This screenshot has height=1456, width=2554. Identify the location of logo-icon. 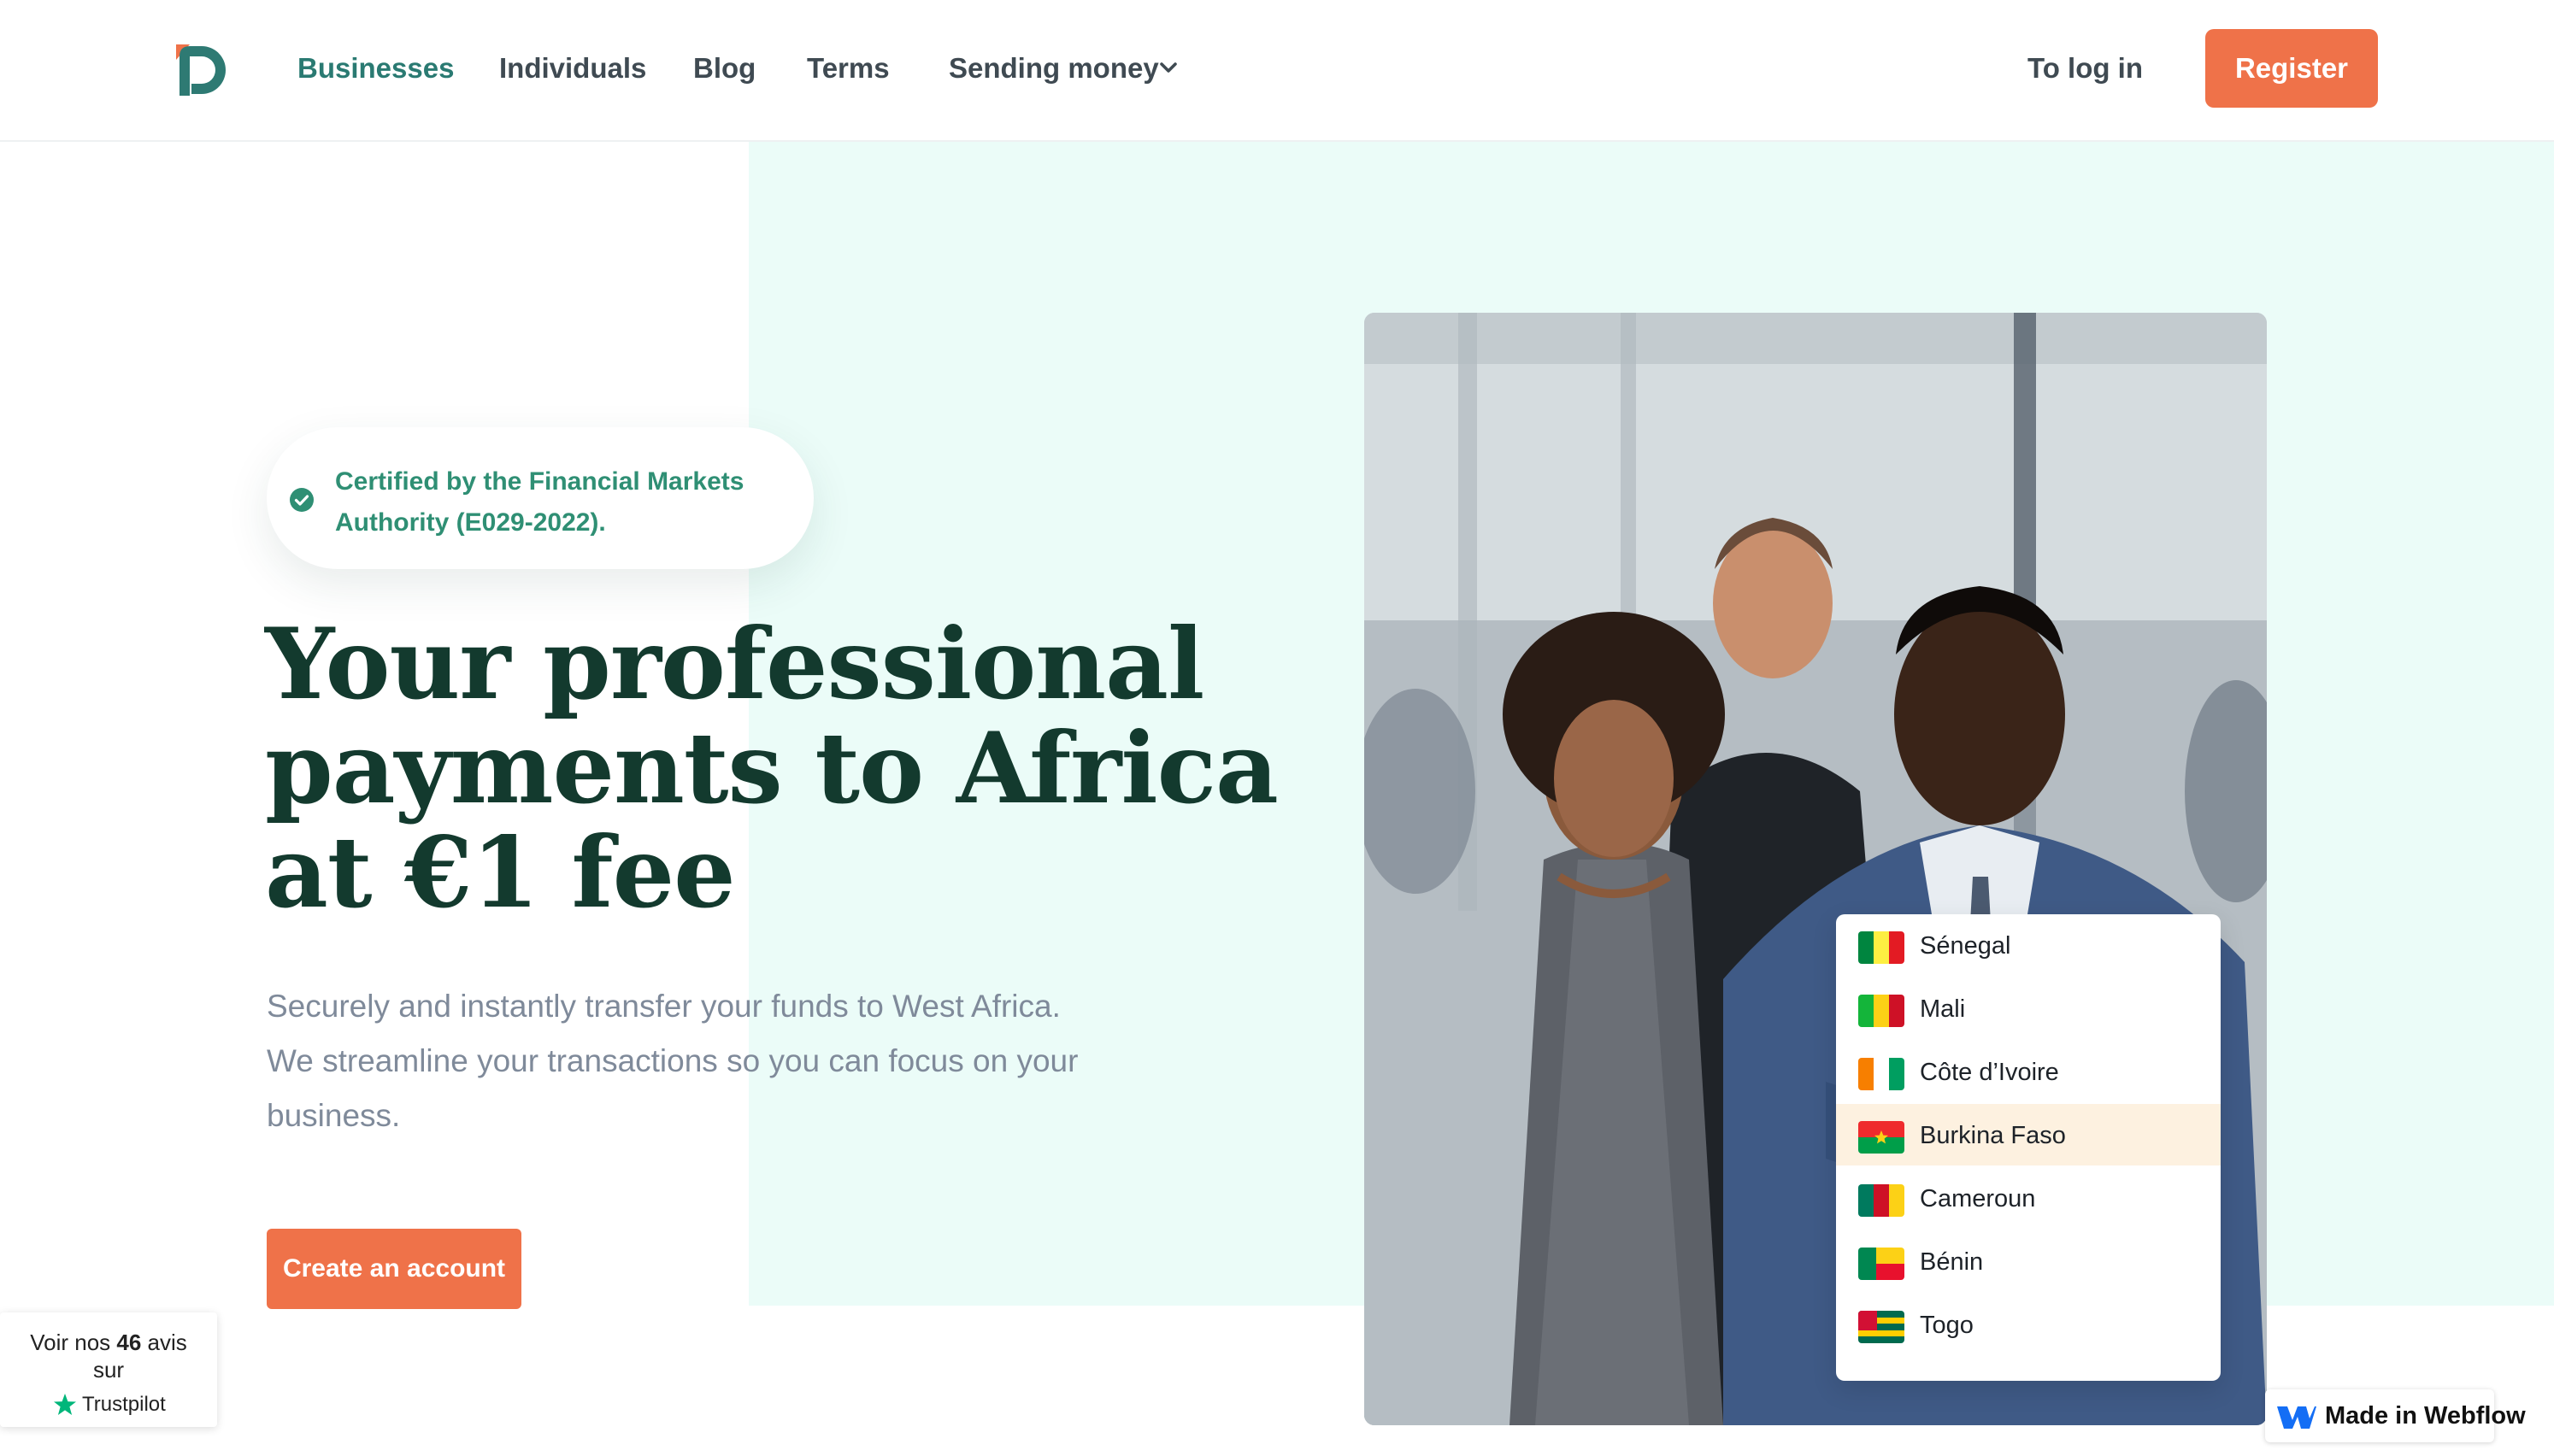
(201, 69).